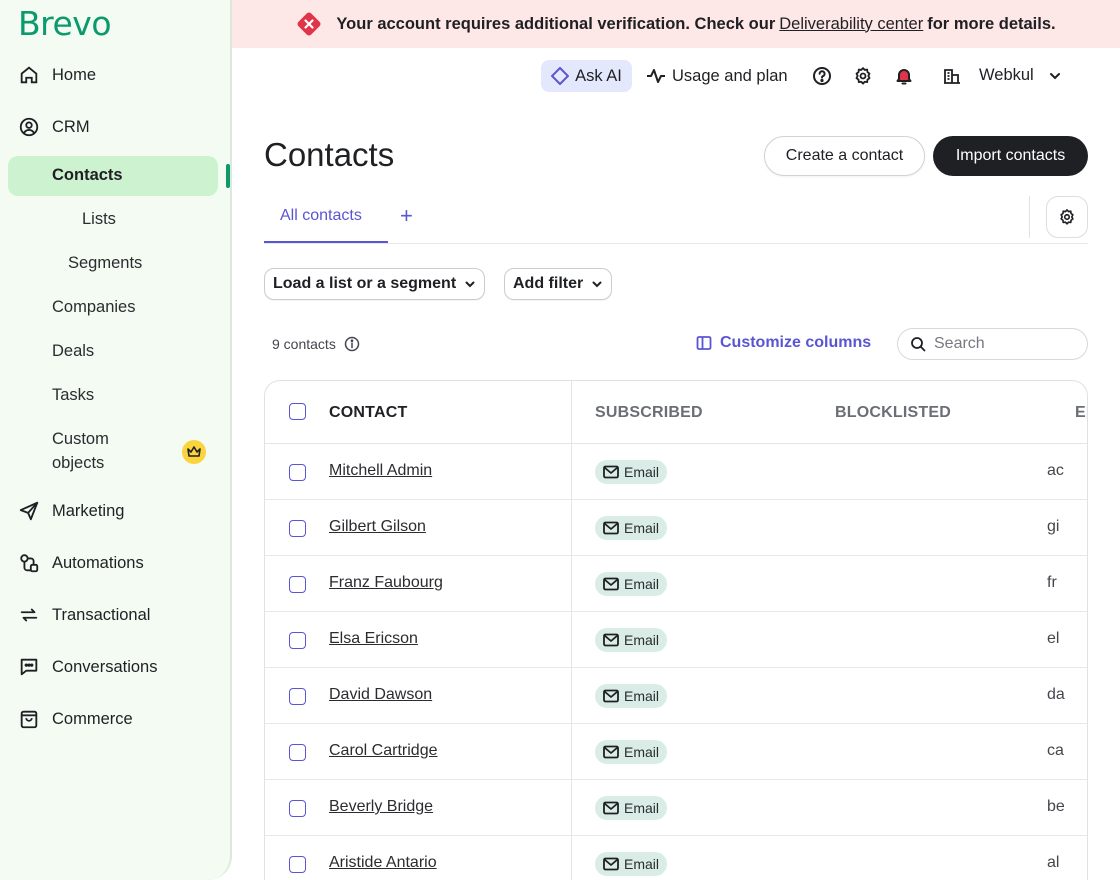 The width and height of the screenshot is (1120, 880). Describe the element at coordinates (783, 343) in the screenshot. I see `customize-columns-button: Customize columns` at that location.